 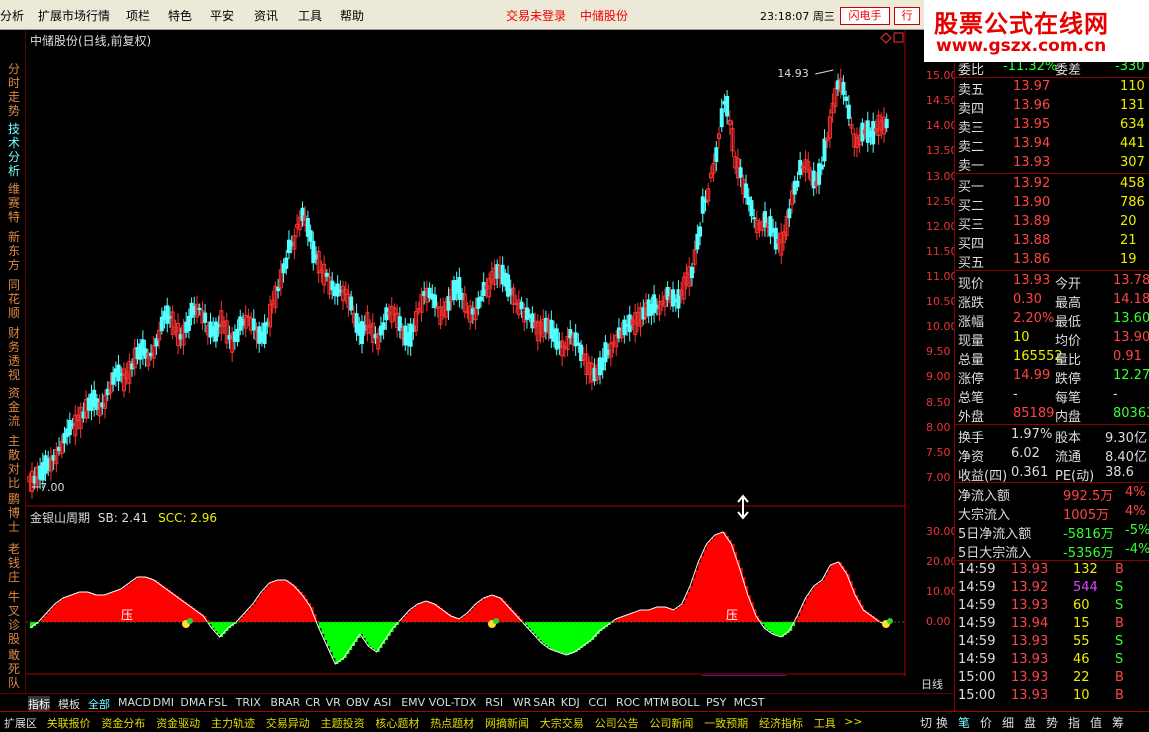 I want to click on ext-tab-15: 工具, so click(x=825, y=723).